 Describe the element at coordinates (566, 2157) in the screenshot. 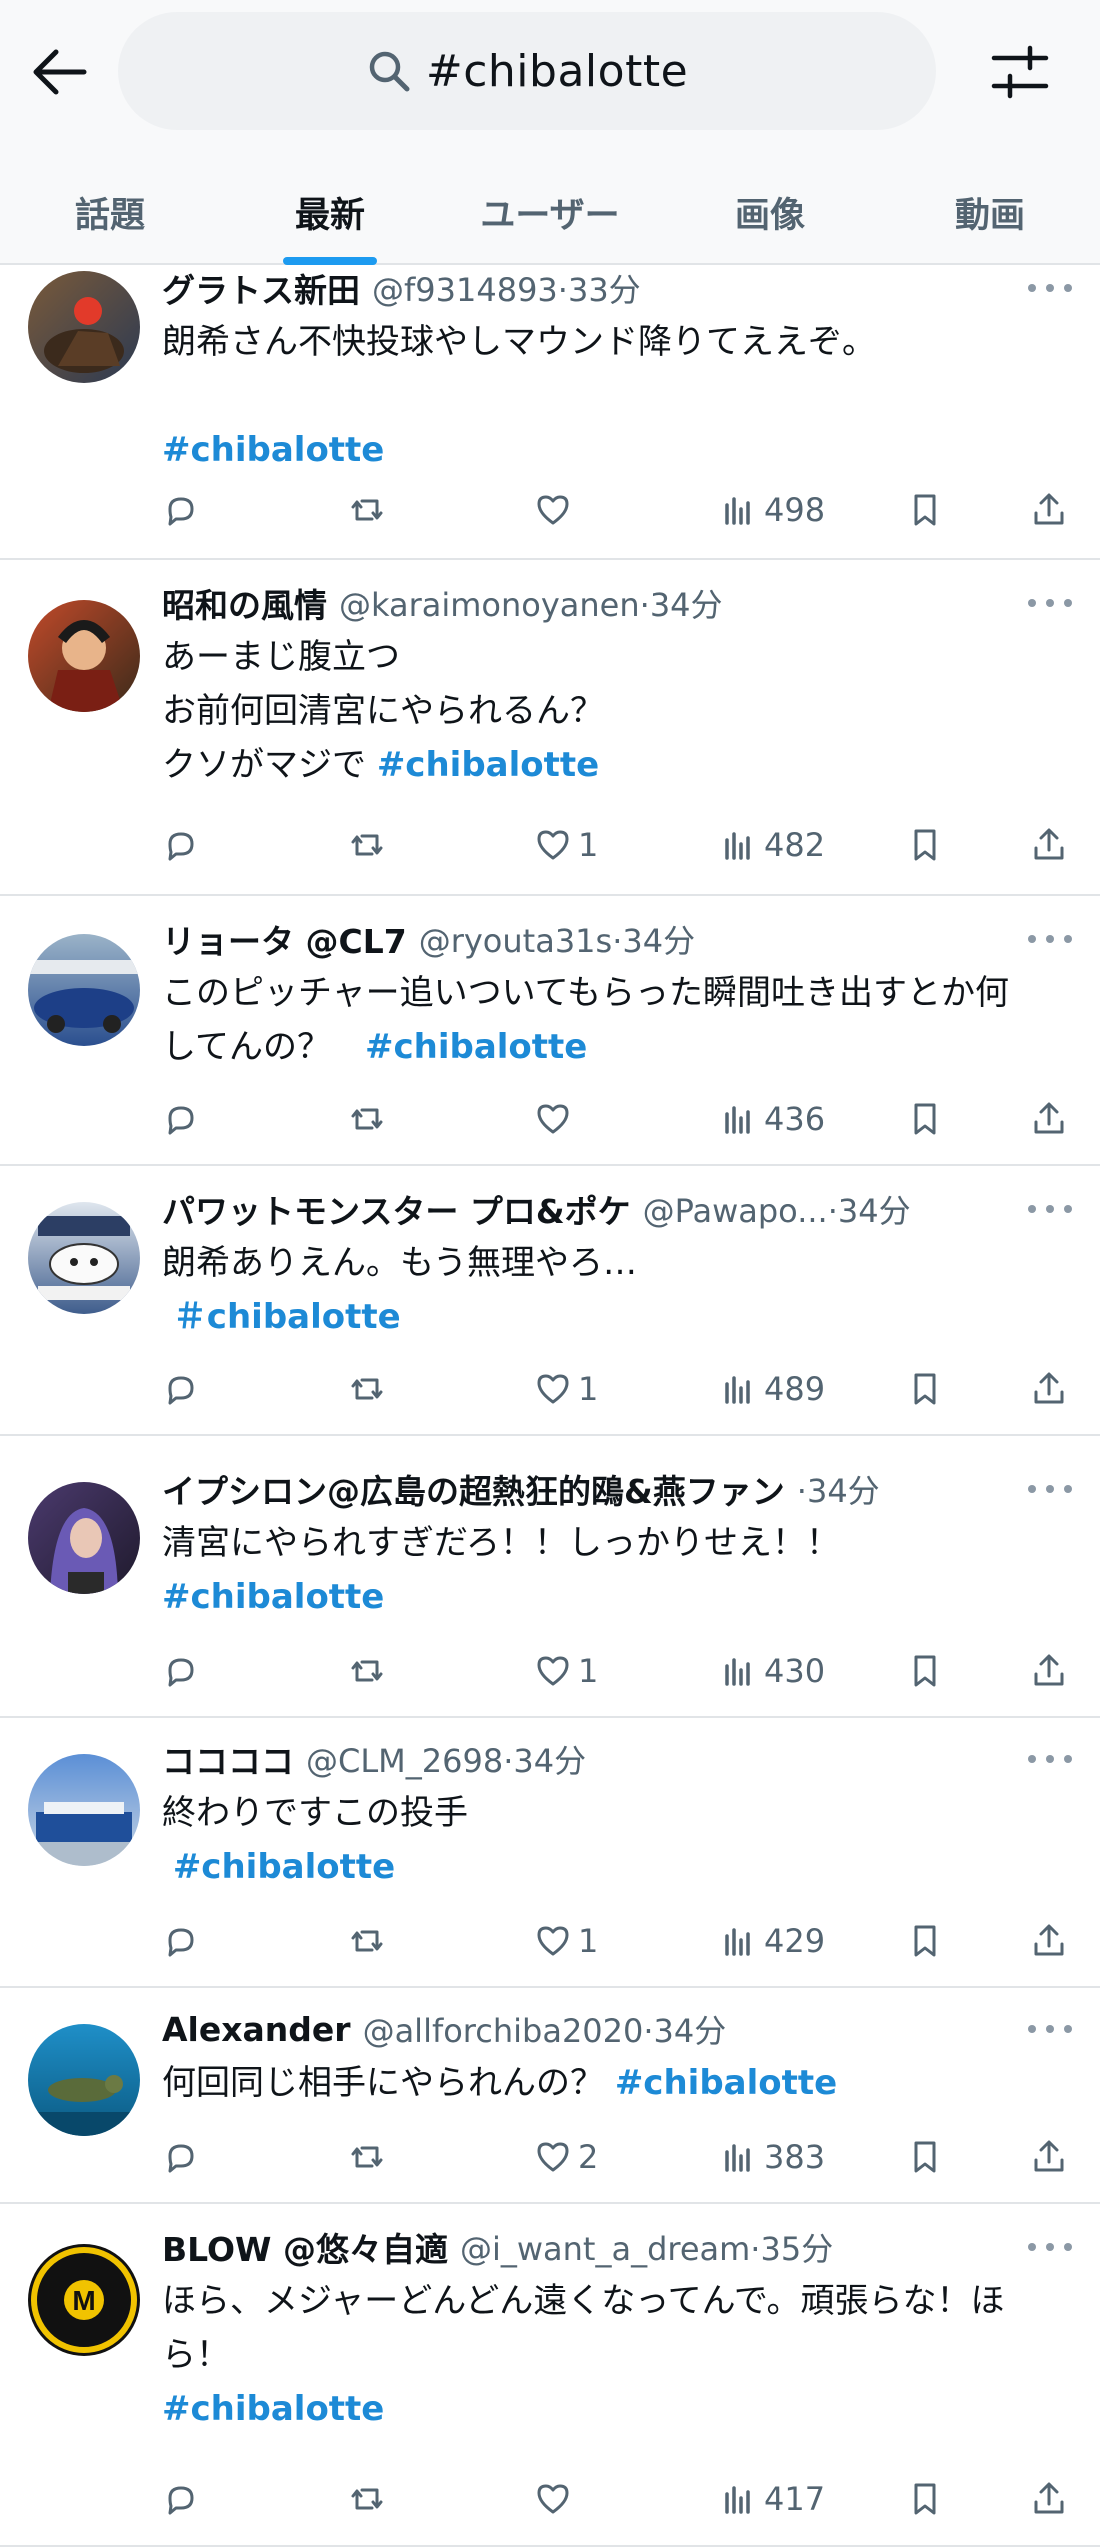

I see `like-button: 2` at that location.